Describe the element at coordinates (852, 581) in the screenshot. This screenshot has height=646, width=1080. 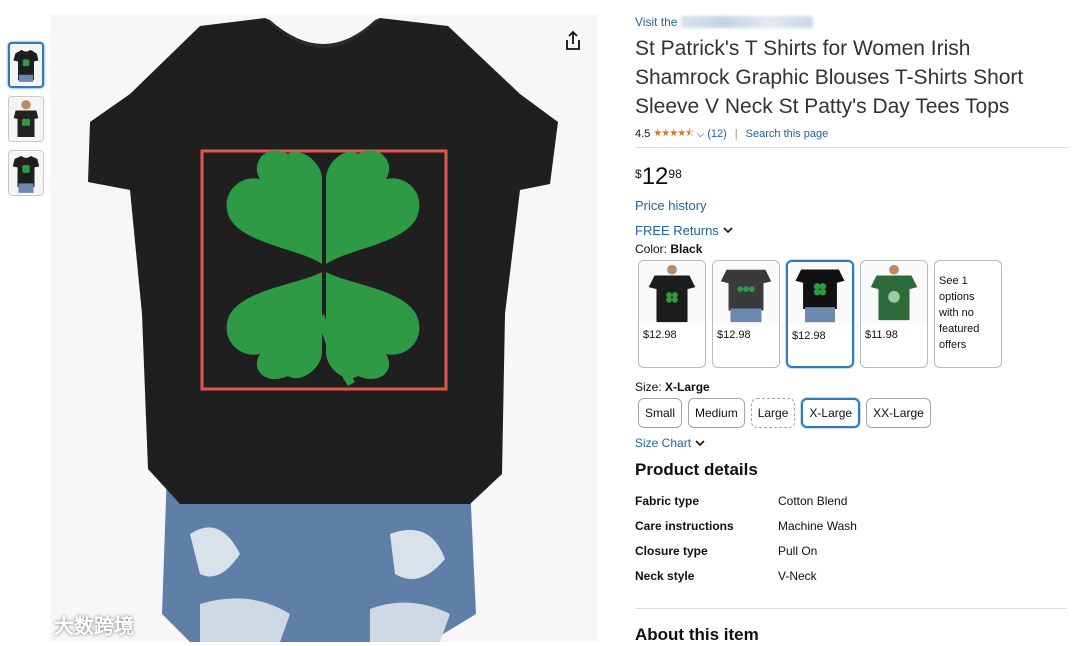
I see `detail-row: Neck style V-Neck` at that location.